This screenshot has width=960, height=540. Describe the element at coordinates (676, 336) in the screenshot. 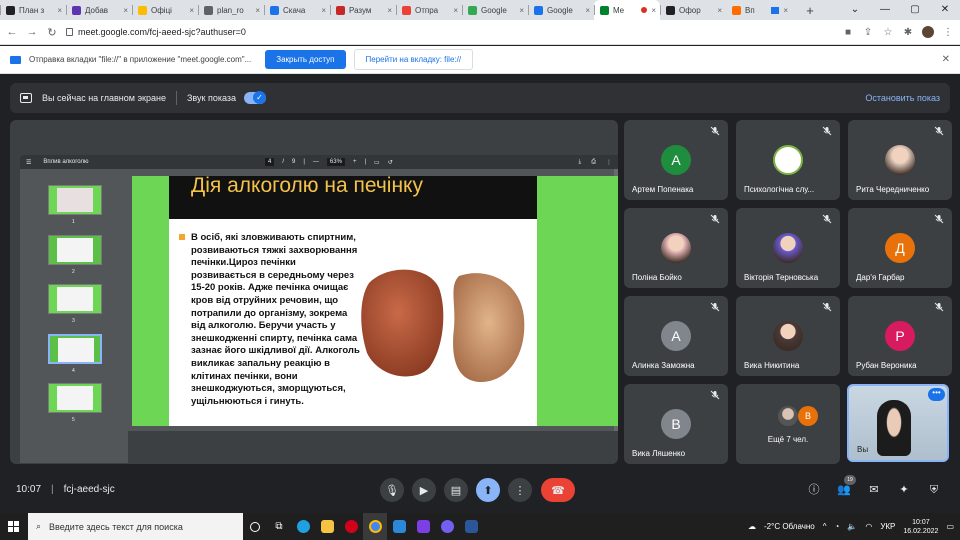

I see `participant-tile: А Алинка Заможна` at that location.